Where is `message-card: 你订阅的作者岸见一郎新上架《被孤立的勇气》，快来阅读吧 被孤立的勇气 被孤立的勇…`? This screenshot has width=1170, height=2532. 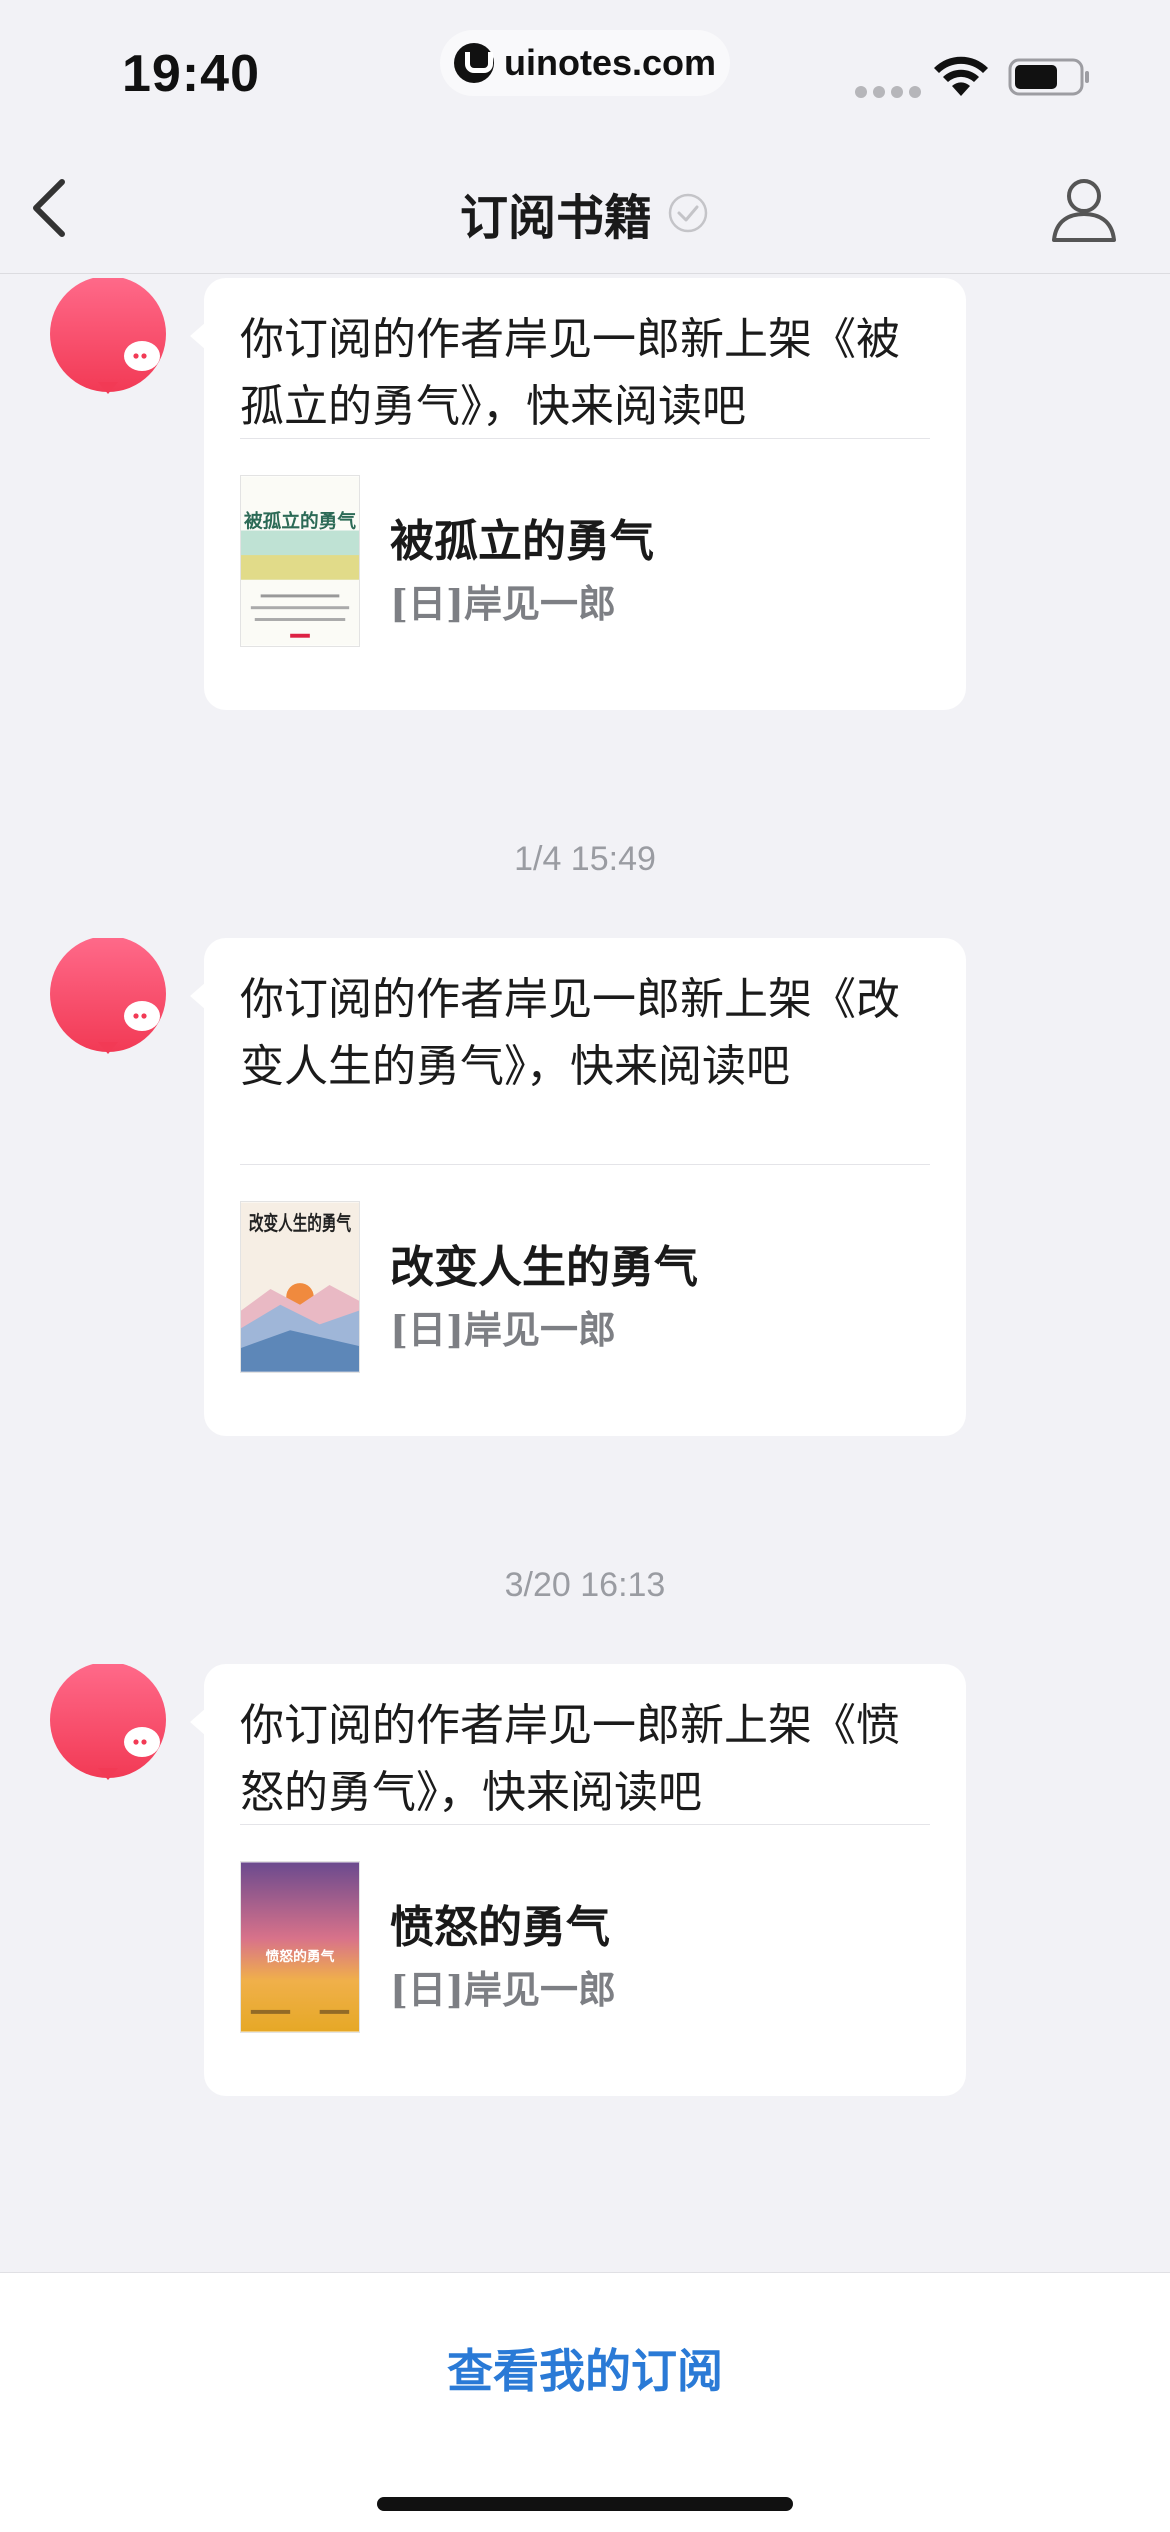 message-card: 你订阅的作者岸见一郎新上架《被孤立的勇气》，快来阅读吧 被孤立的勇气 被孤立的勇… is located at coordinates (578, 494).